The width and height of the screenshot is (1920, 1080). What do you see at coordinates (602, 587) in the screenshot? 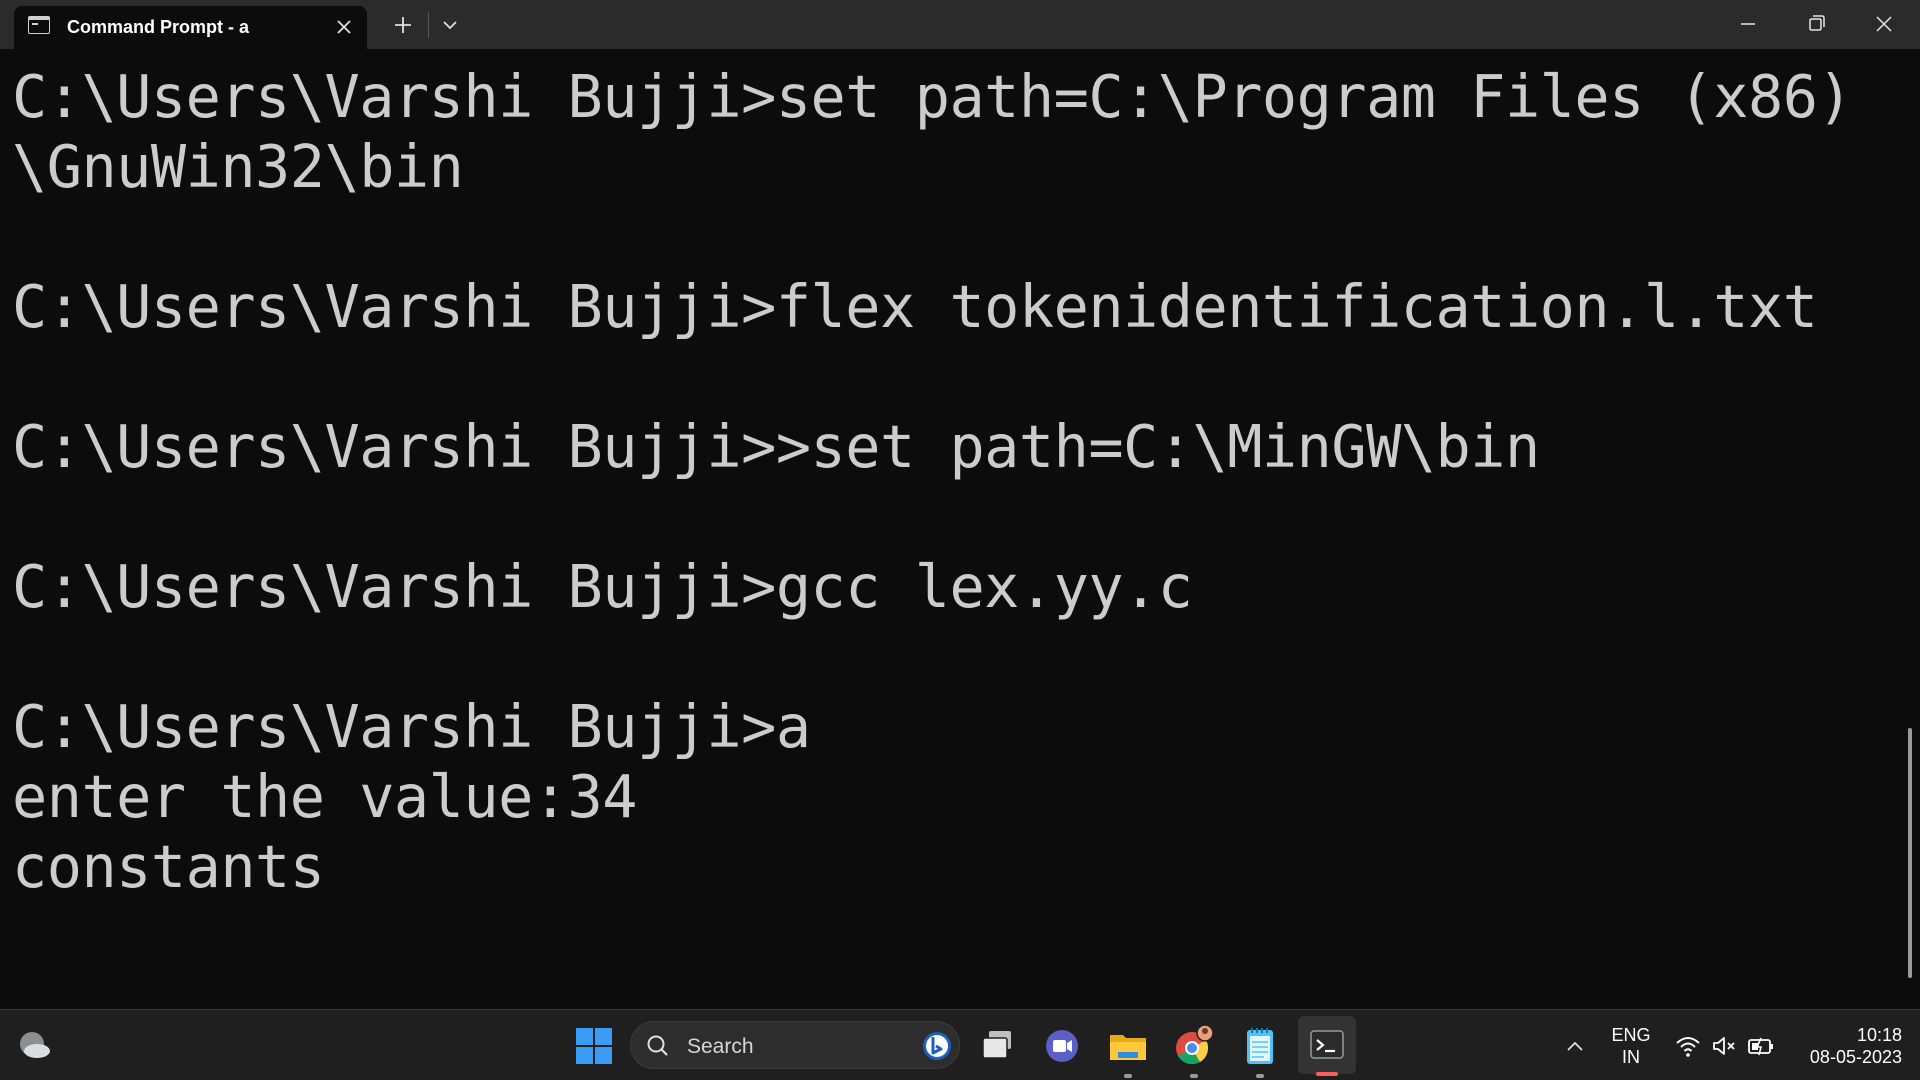
I see `console-line: C:\Users\Varshi Bujji>gcc lex.yy.c` at bounding box center [602, 587].